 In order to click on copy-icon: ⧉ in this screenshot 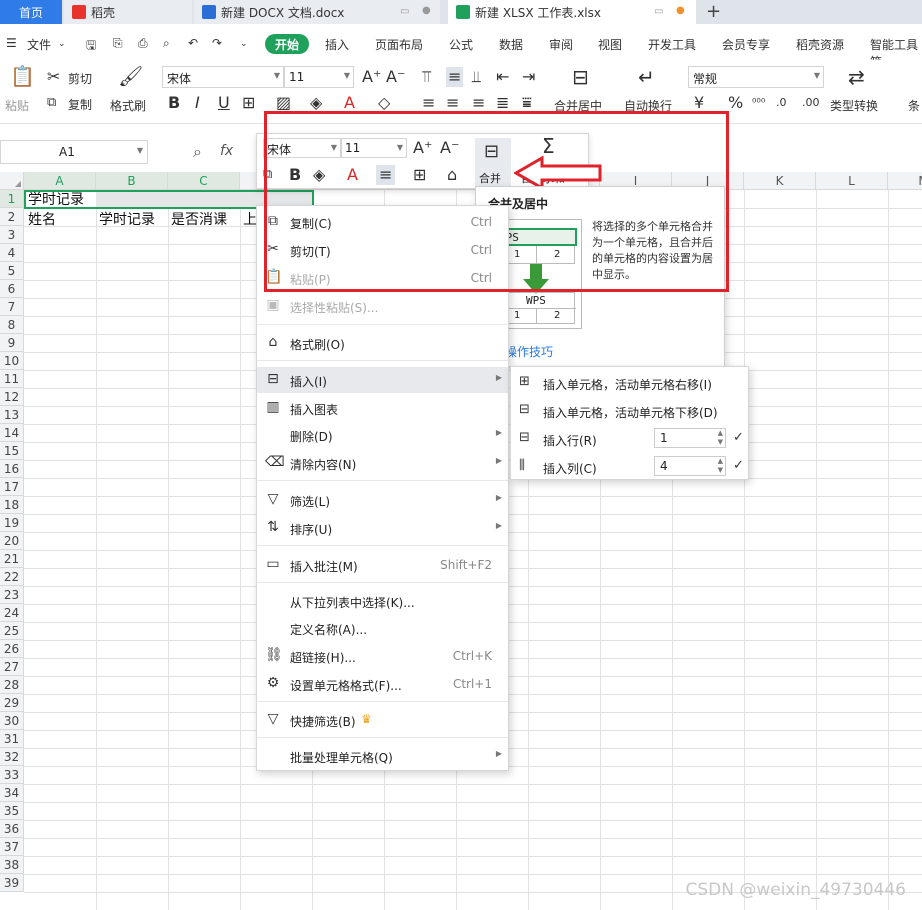, I will do `click(51, 103)`.